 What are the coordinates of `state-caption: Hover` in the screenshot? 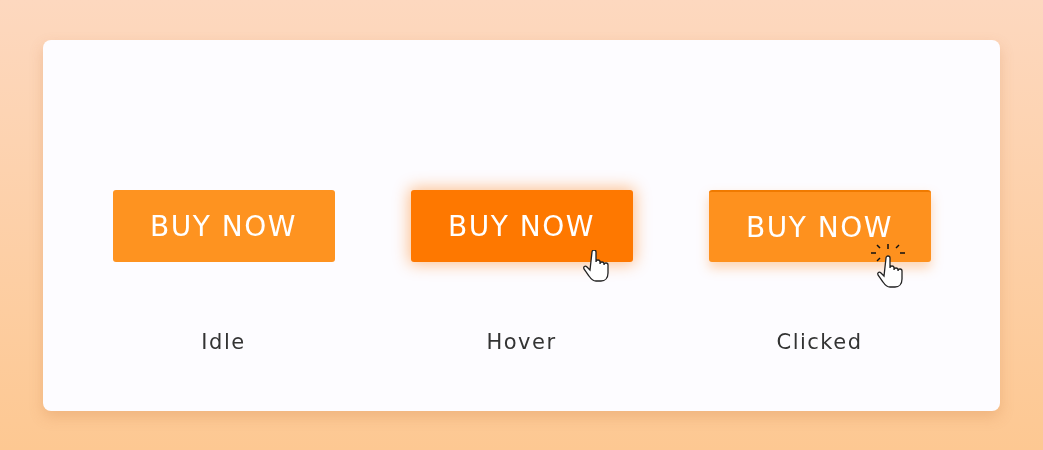 It's located at (521, 342).